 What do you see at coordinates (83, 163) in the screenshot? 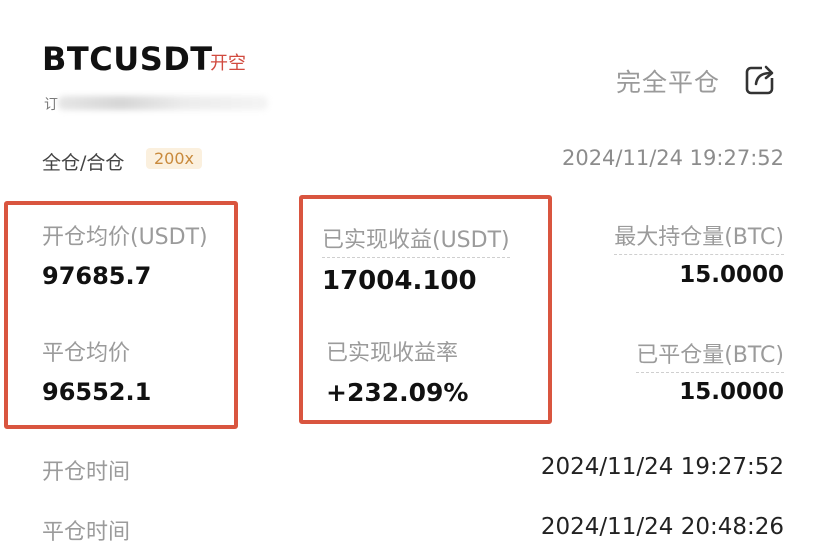
I see `margin-mode: 全仓/合仓` at bounding box center [83, 163].